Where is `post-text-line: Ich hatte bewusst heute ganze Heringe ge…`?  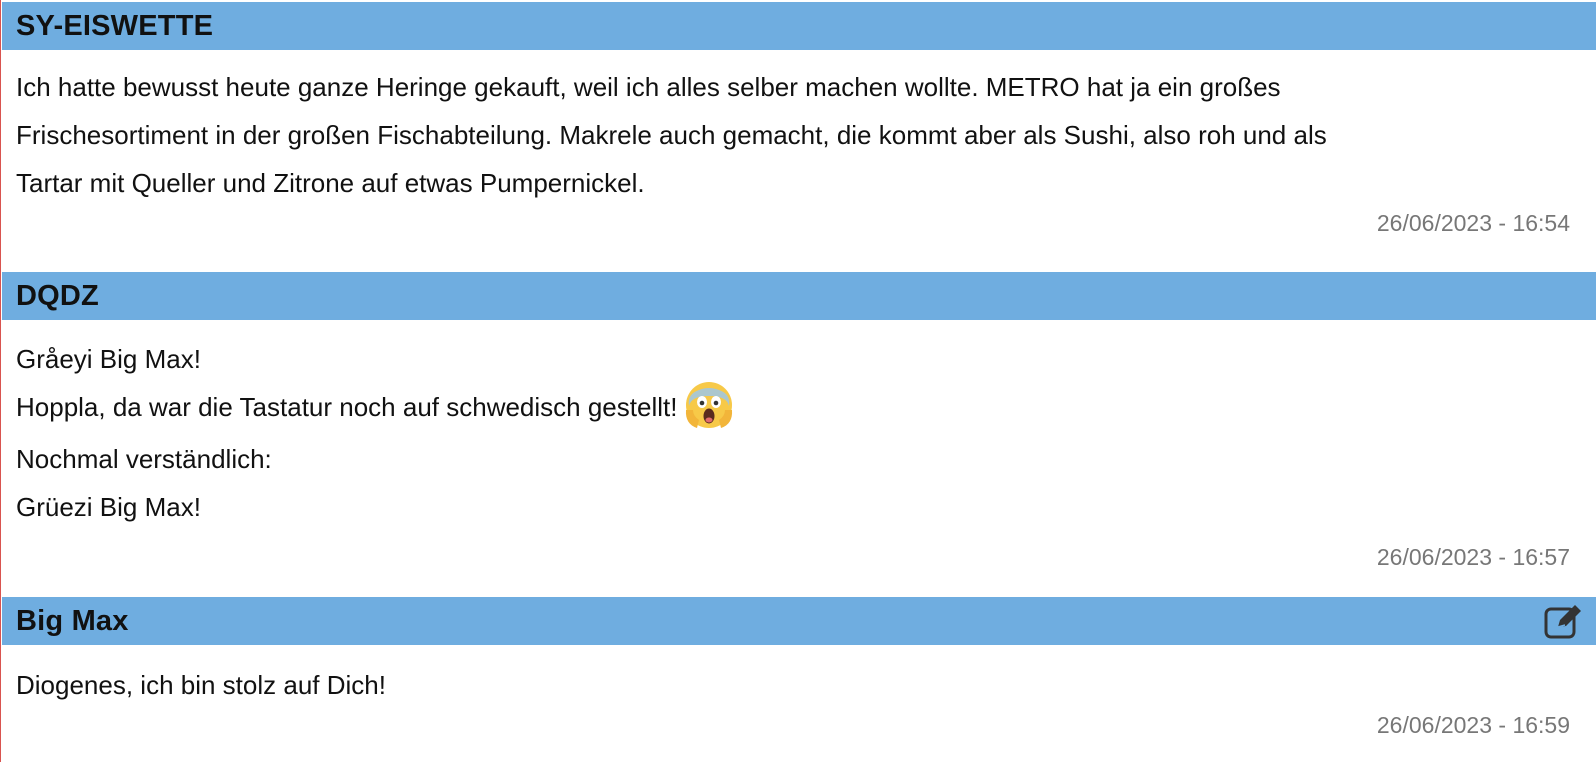 post-text-line: Ich hatte bewusst heute ganze Heringe ge… is located at coordinates (648, 87).